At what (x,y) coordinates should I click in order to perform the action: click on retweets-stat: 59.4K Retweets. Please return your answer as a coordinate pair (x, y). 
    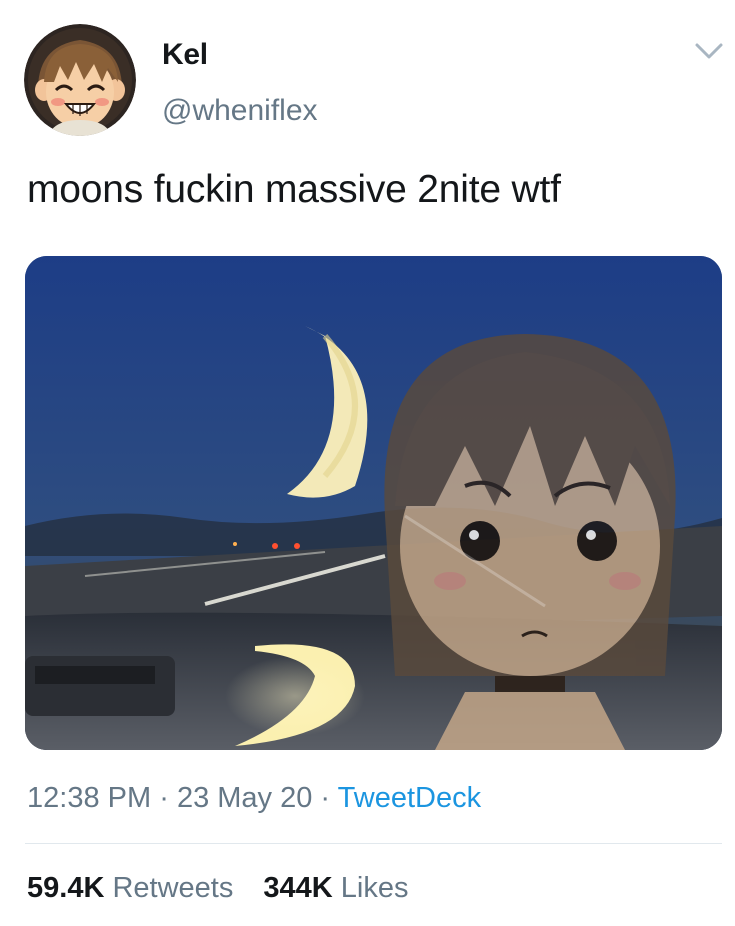
    Looking at the image, I should click on (130, 888).